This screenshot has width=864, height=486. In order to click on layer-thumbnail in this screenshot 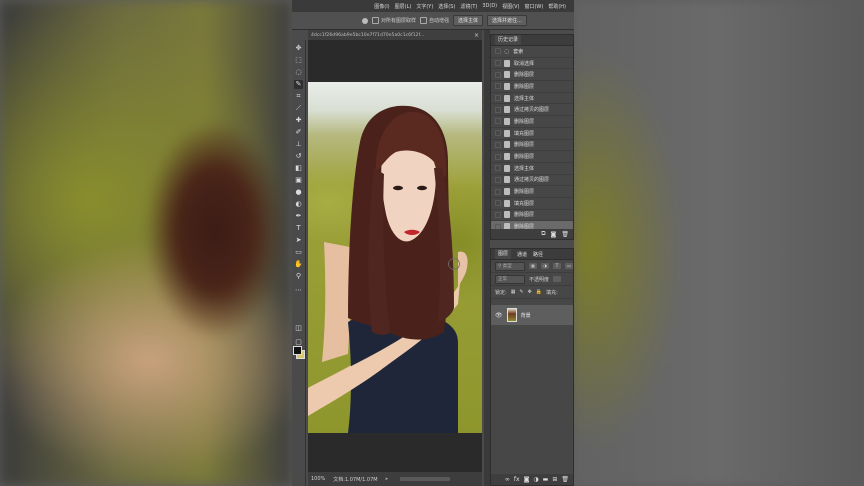, I will do `click(511, 315)`.